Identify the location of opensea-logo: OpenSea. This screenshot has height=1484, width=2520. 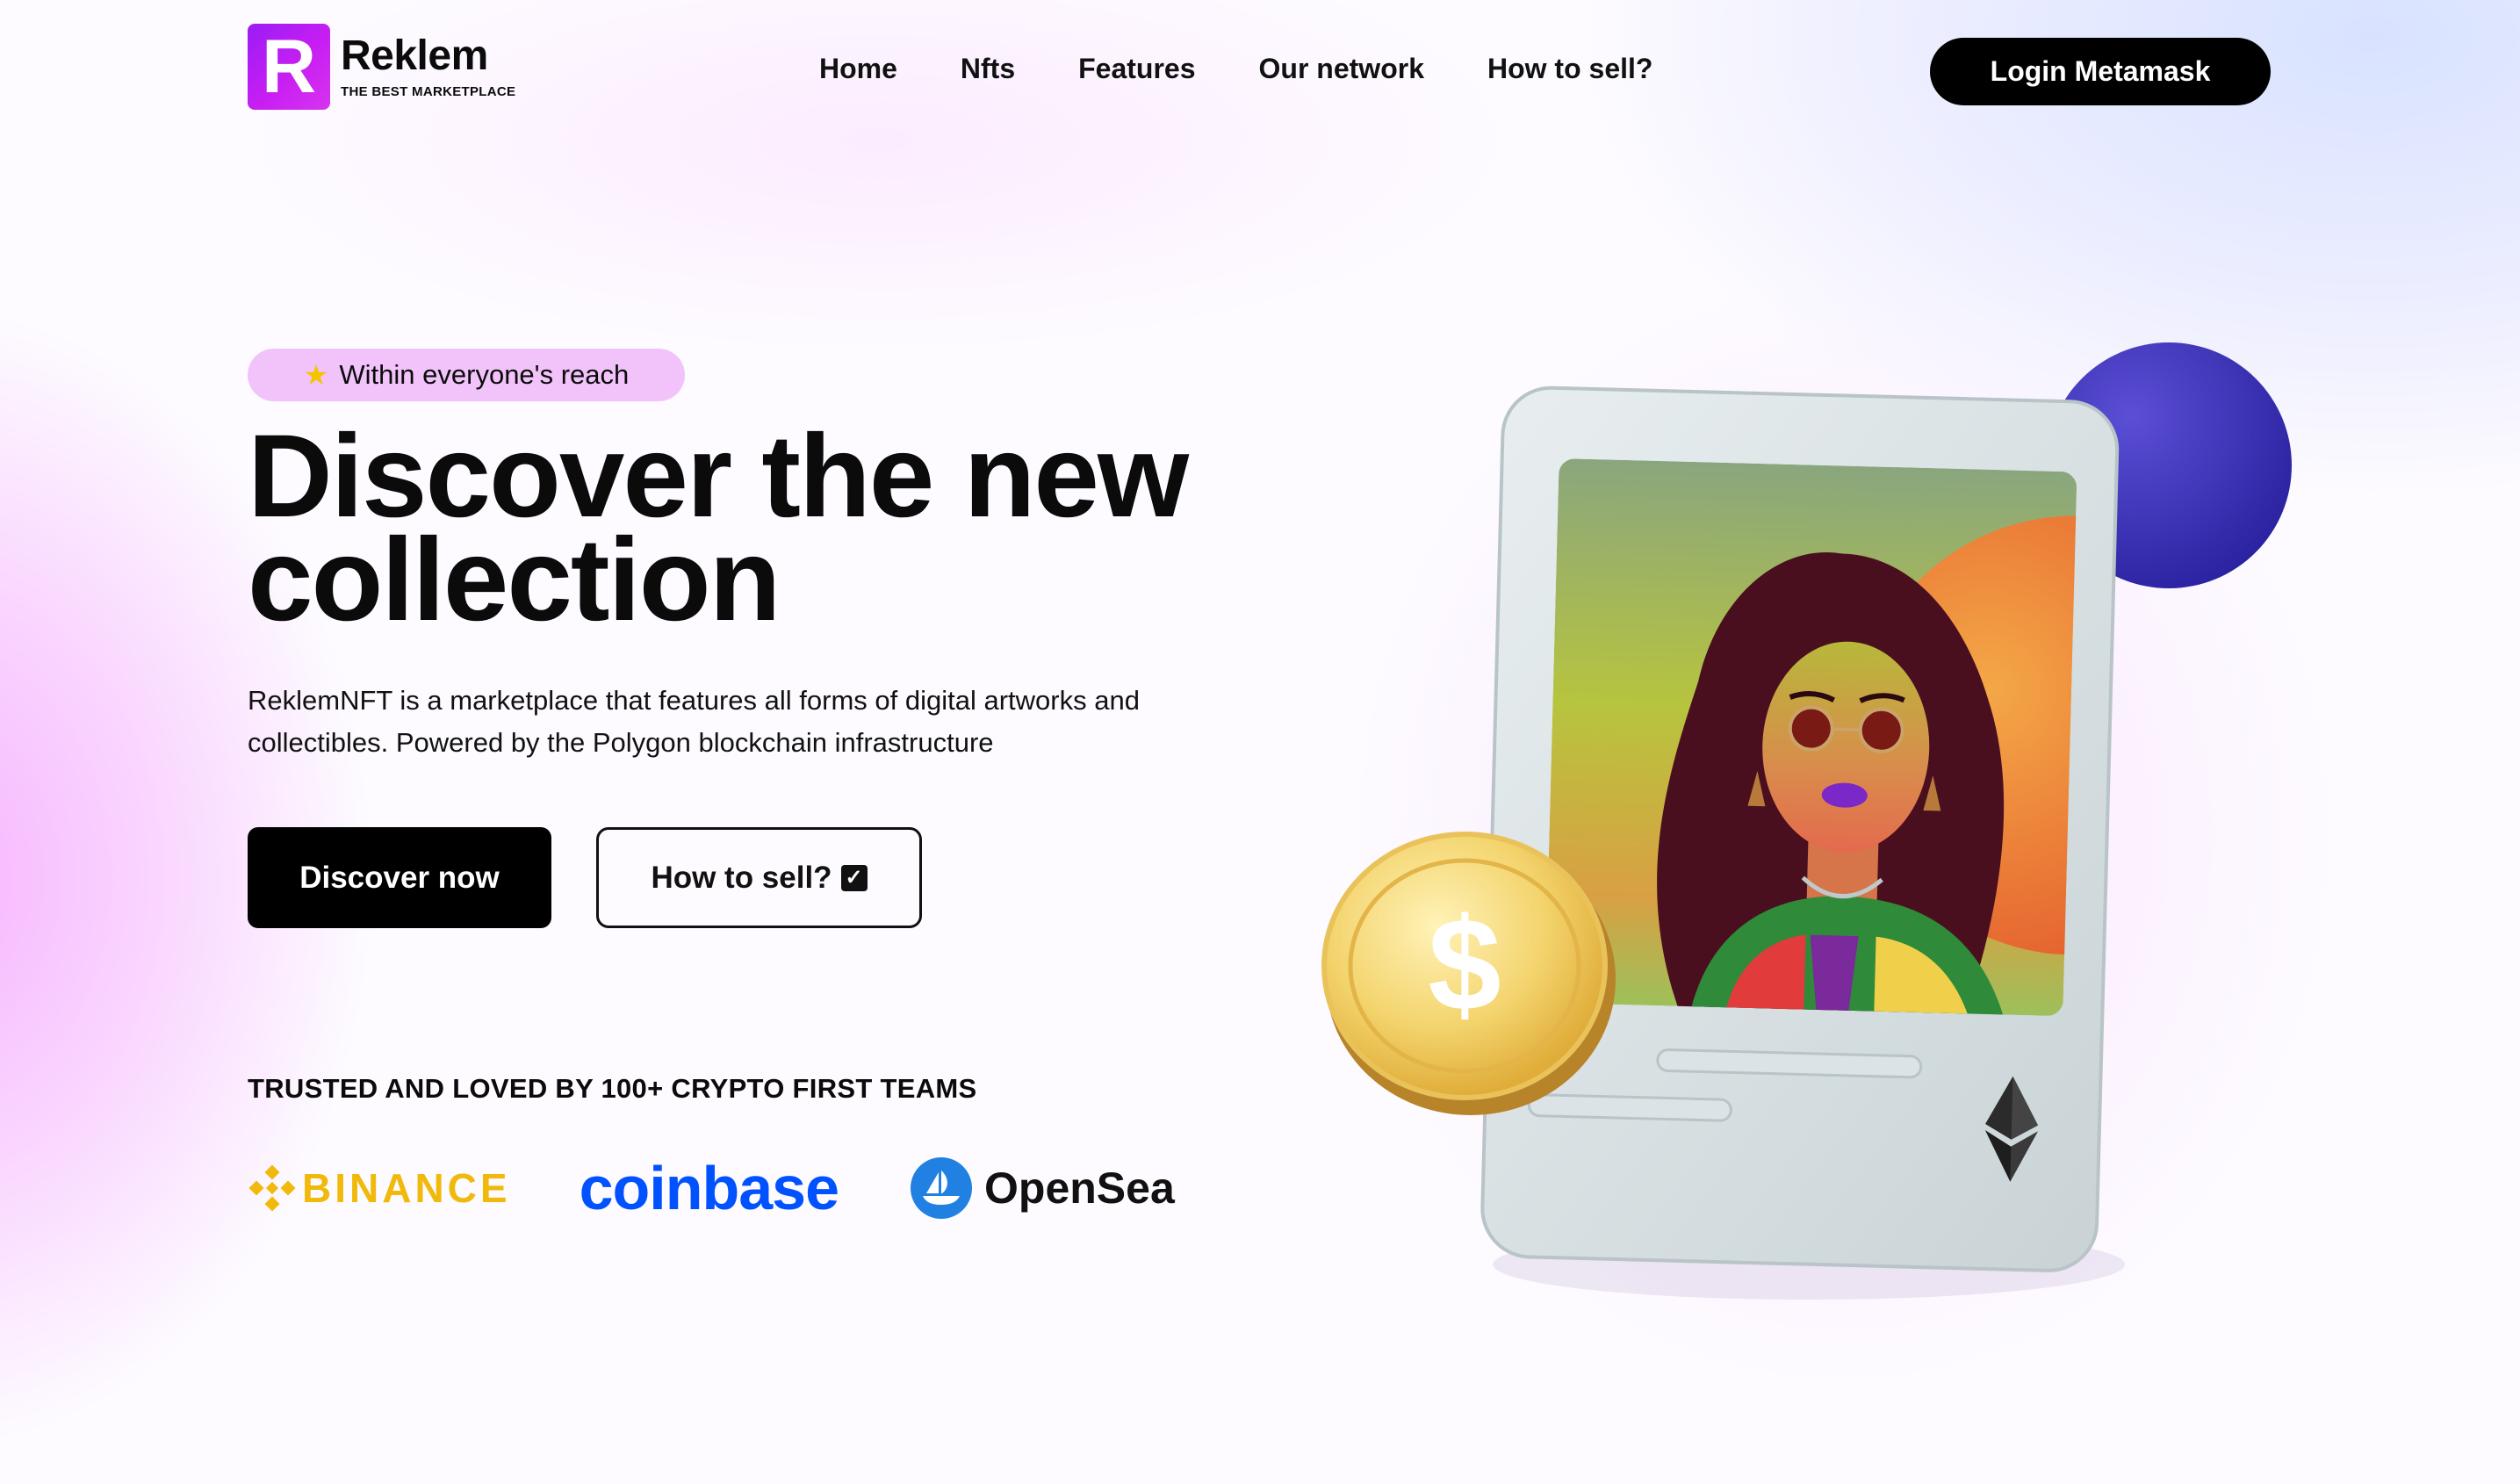
(1043, 1188).